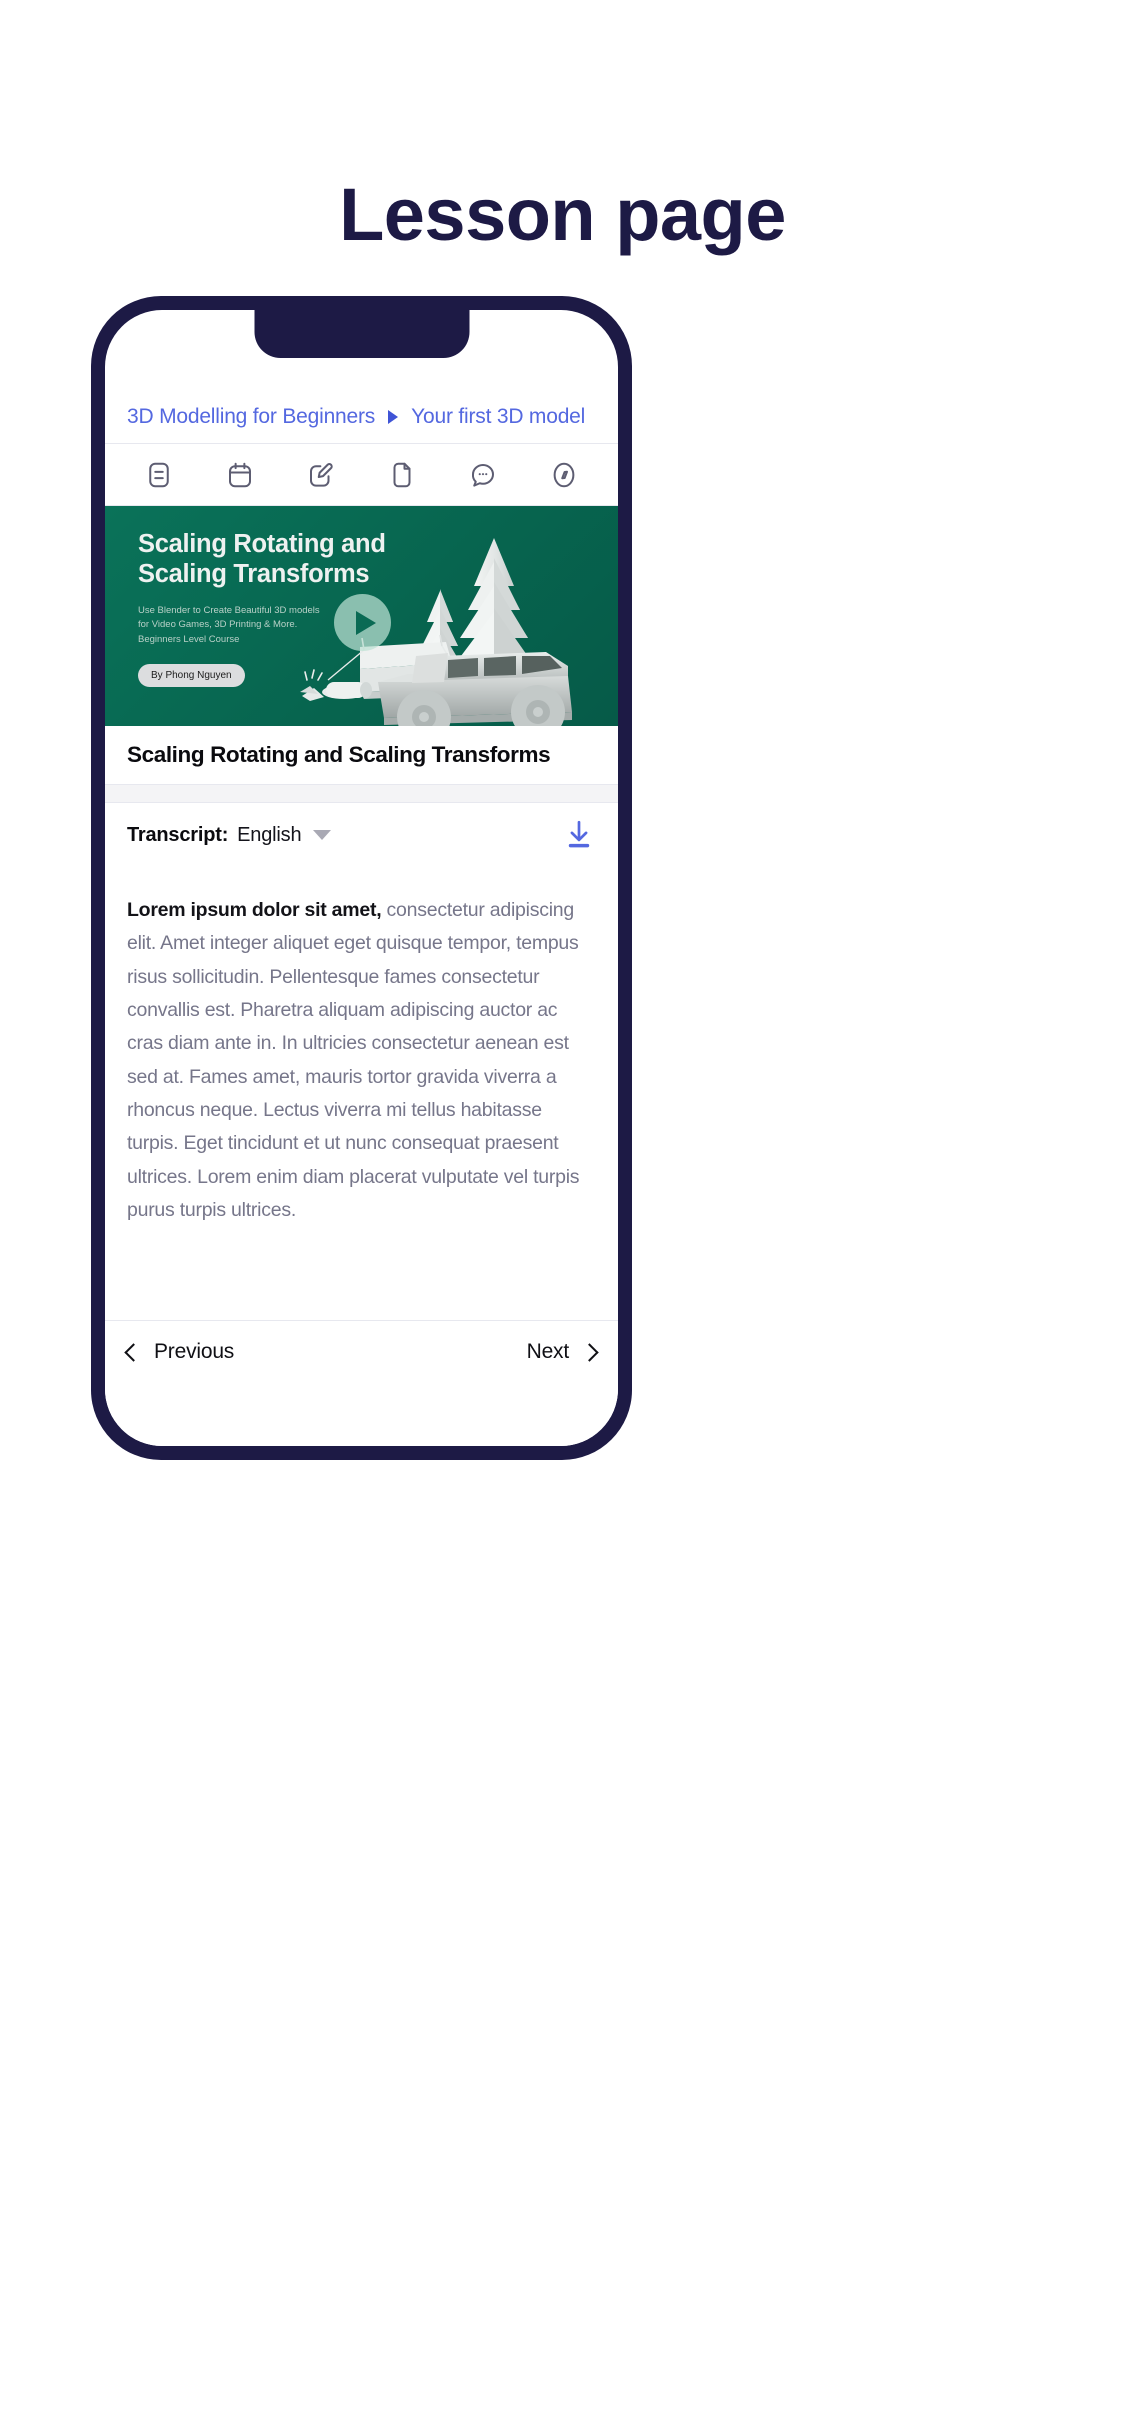 The height and width of the screenshot is (2436, 1125). Describe the element at coordinates (254, 573) in the screenshot. I see `banner-title-line2: Scaling Transforms` at that location.